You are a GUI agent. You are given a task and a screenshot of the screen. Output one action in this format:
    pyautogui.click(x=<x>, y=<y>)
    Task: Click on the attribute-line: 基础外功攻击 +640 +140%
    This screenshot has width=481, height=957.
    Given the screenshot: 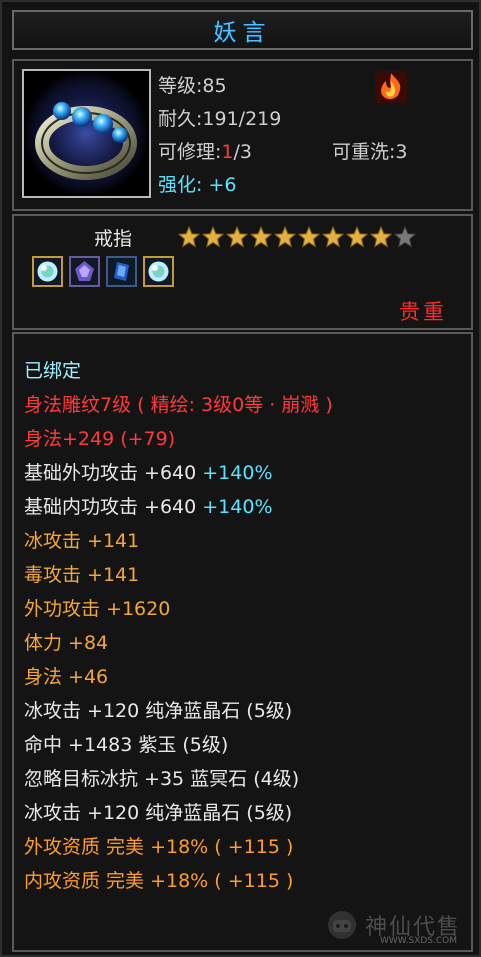 What is the action you would take?
    pyautogui.click(x=178, y=473)
    